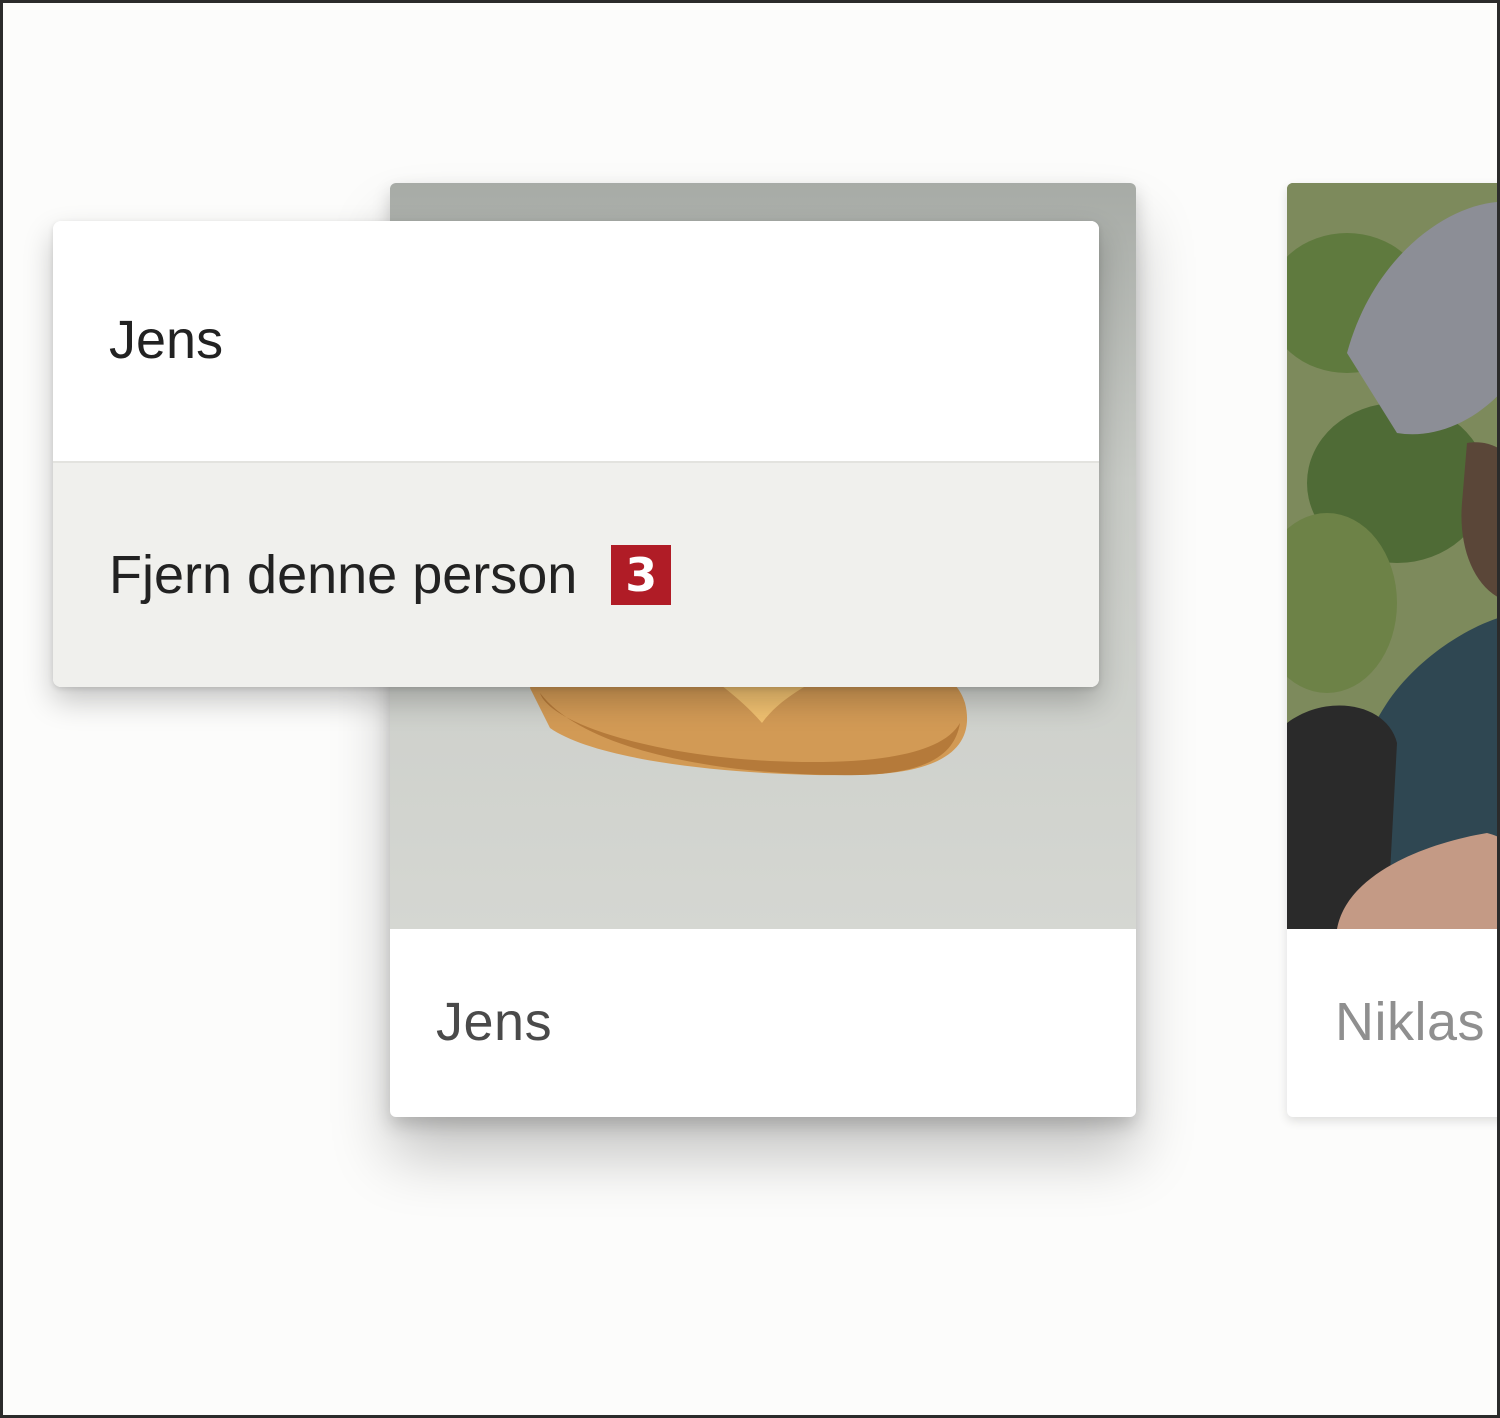  I want to click on menu-person-name: Jens, so click(576, 340).